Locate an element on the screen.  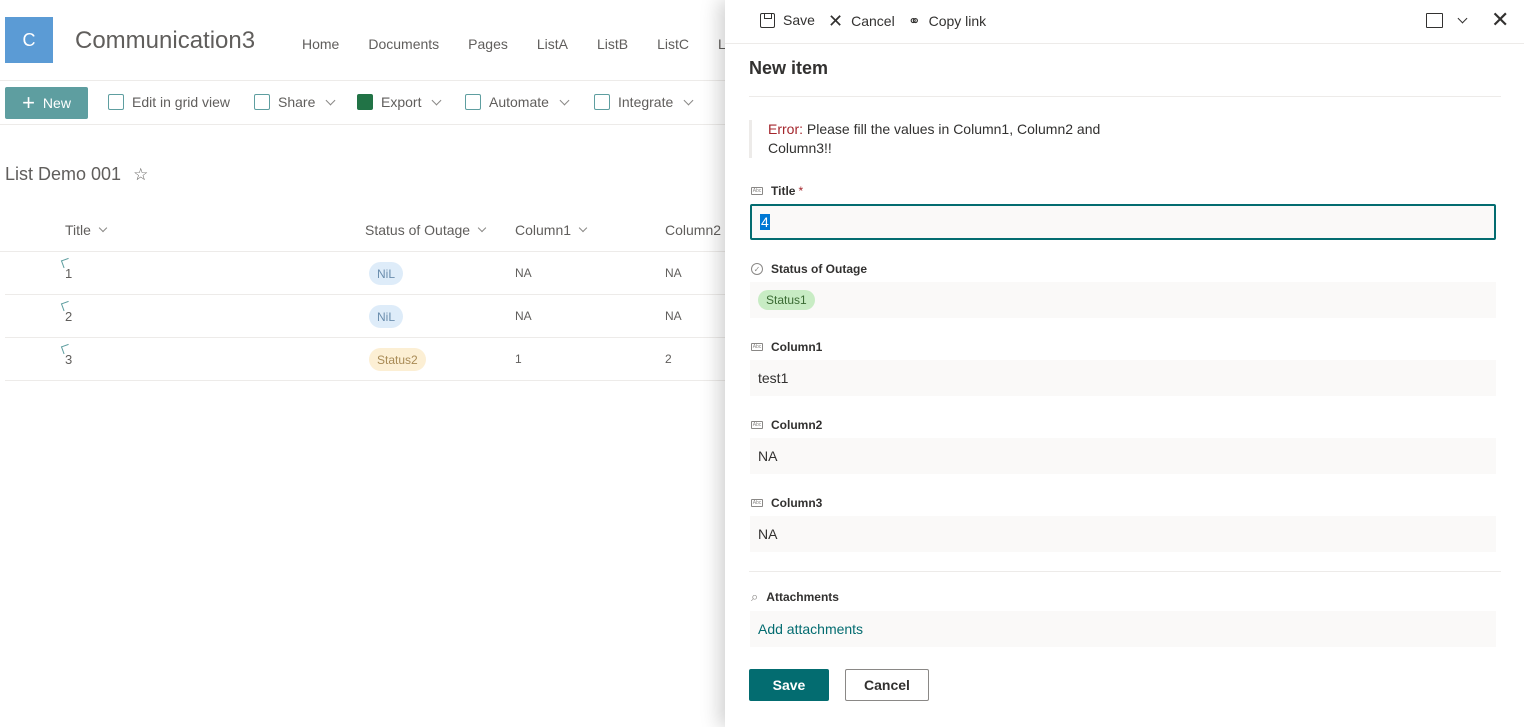
column1-field-label: Abc Column1 is located at coordinates (786, 347).